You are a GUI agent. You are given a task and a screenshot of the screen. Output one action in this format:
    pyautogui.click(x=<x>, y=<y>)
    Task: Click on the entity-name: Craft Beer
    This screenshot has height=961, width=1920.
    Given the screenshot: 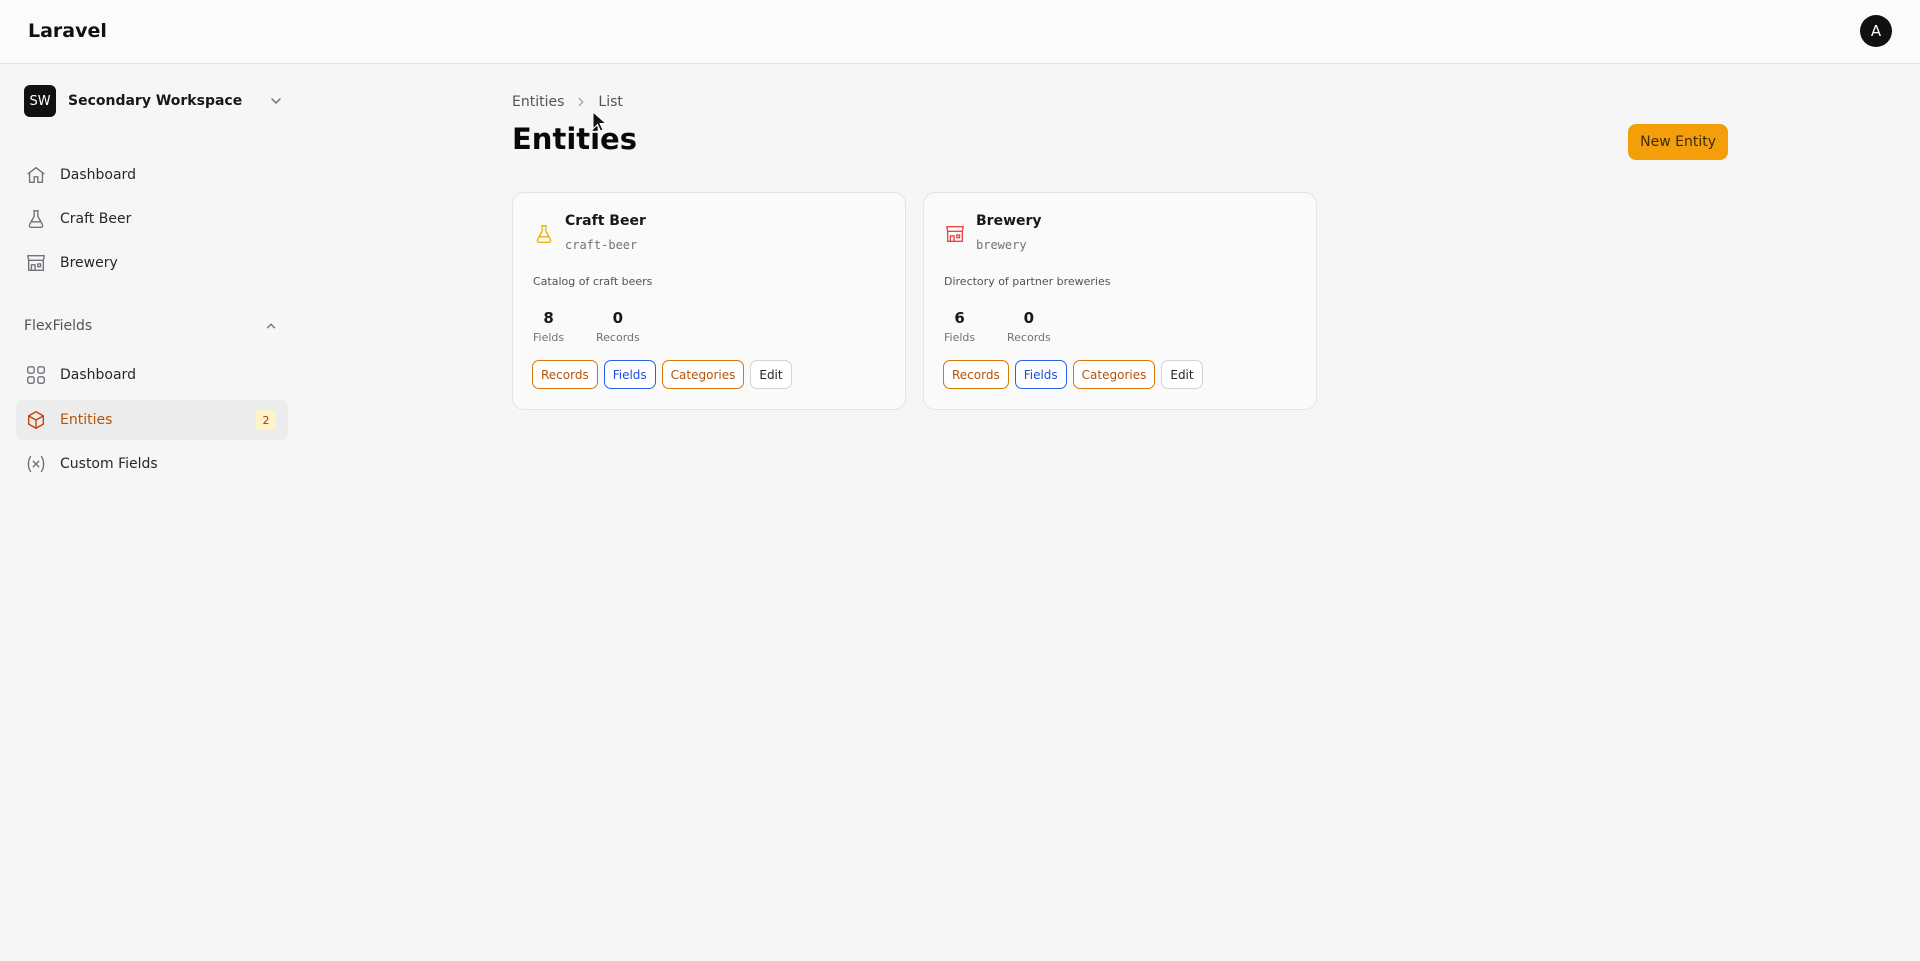 What is the action you would take?
    pyautogui.click(x=605, y=221)
    